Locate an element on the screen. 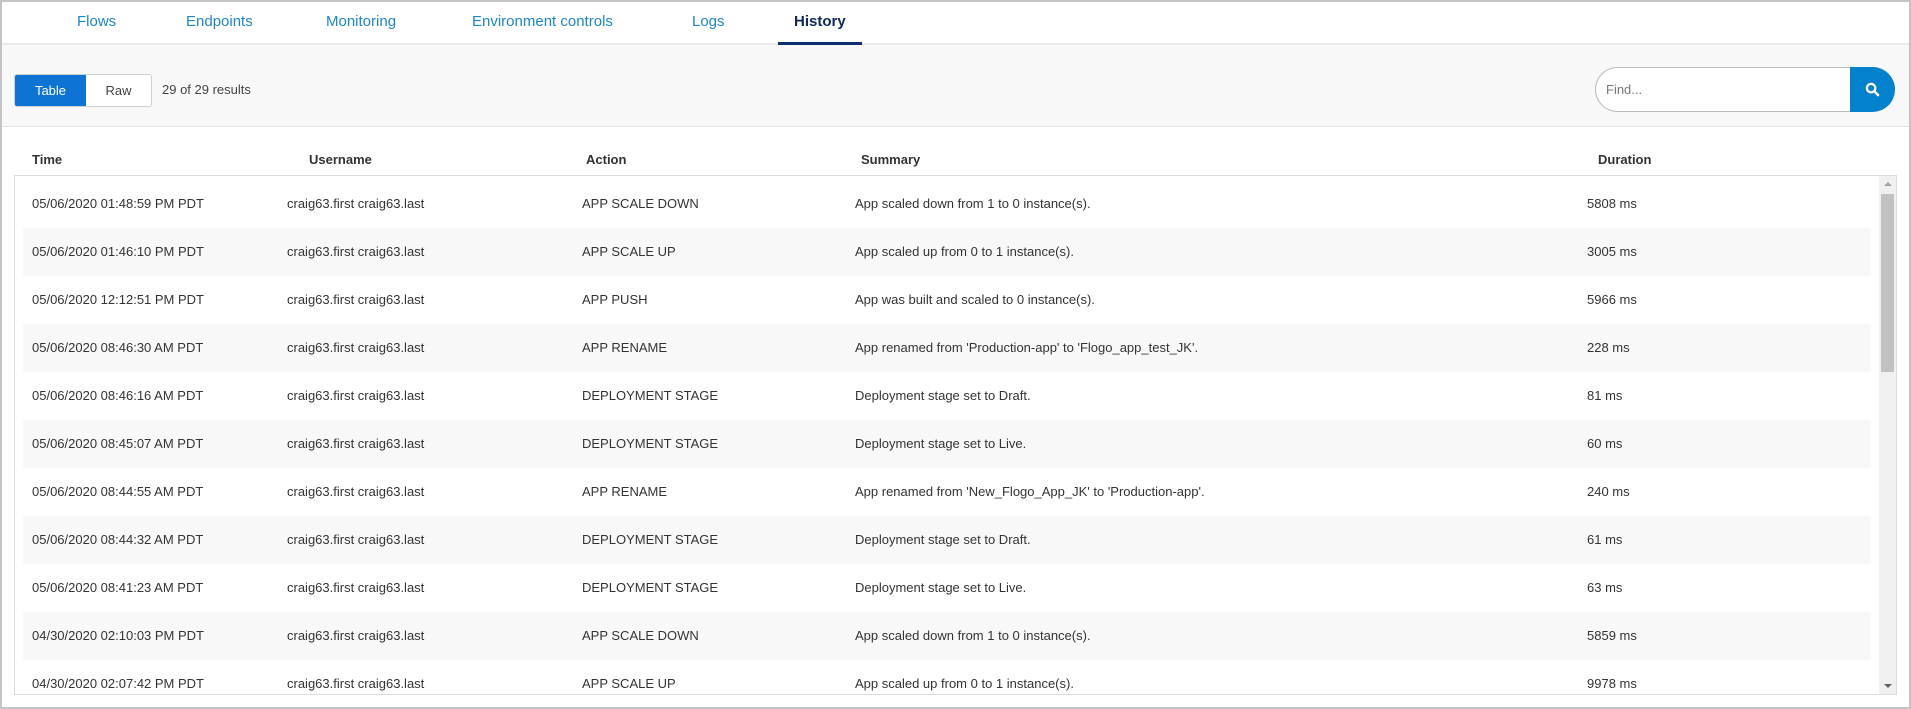 Image resolution: width=1911 pixels, height=709 pixels. tab-history: History is located at coordinates (820, 23).